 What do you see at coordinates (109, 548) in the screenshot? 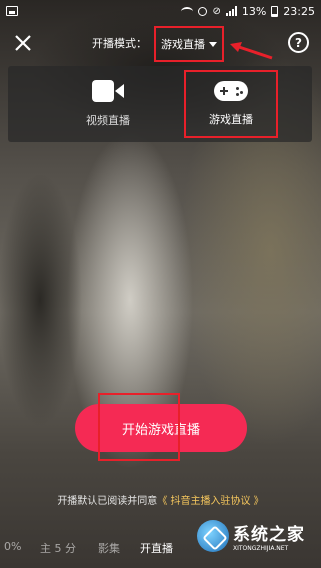
I see `tab-item: 影集` at bounding box center [109, 548].